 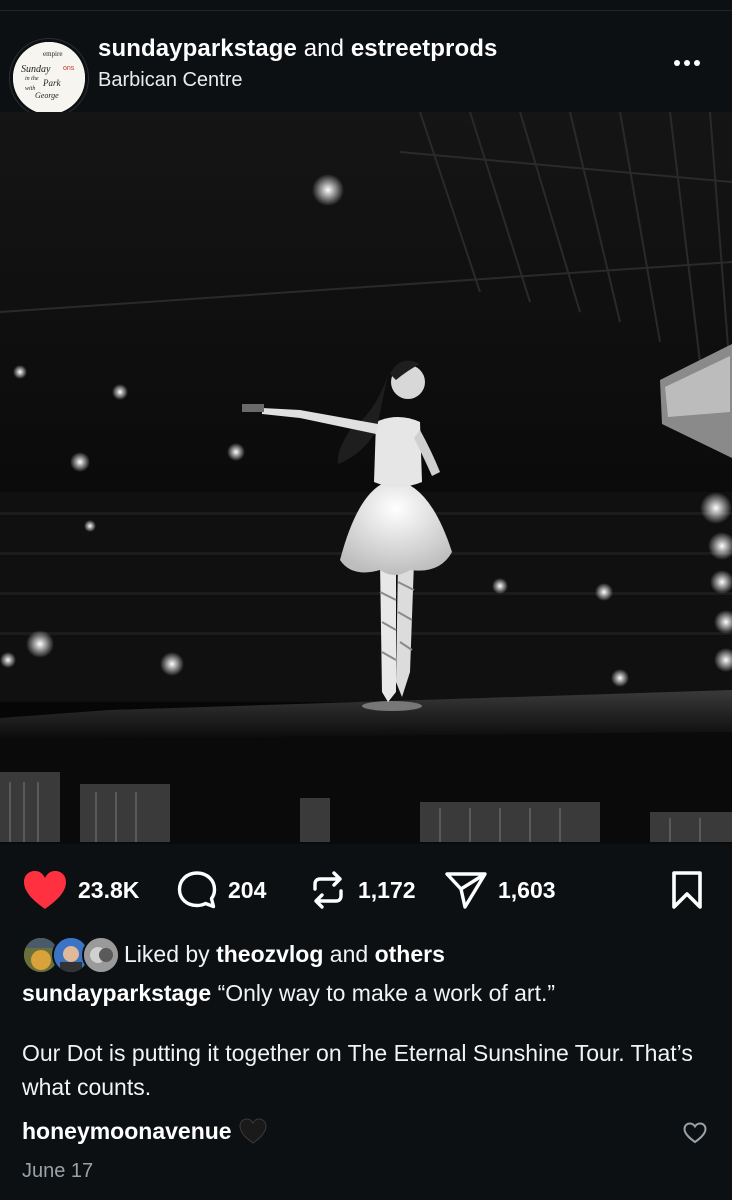 I want to click on liked-by-prefix: Liked by, so click(x=167, y=953).